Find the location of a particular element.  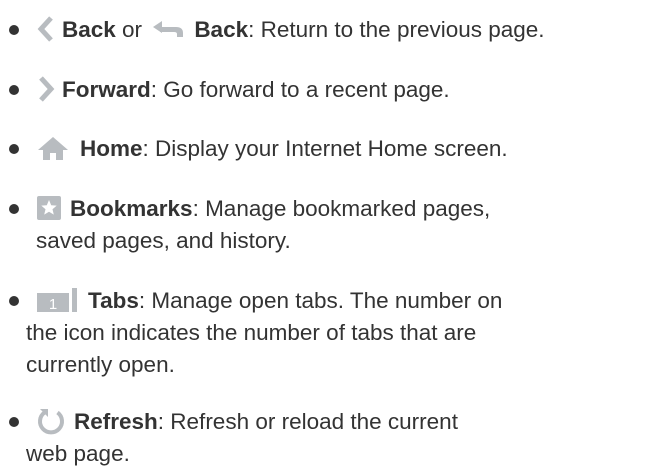

desc-home: : Display your Internet Home screen. is located at coordinates (325, 148).